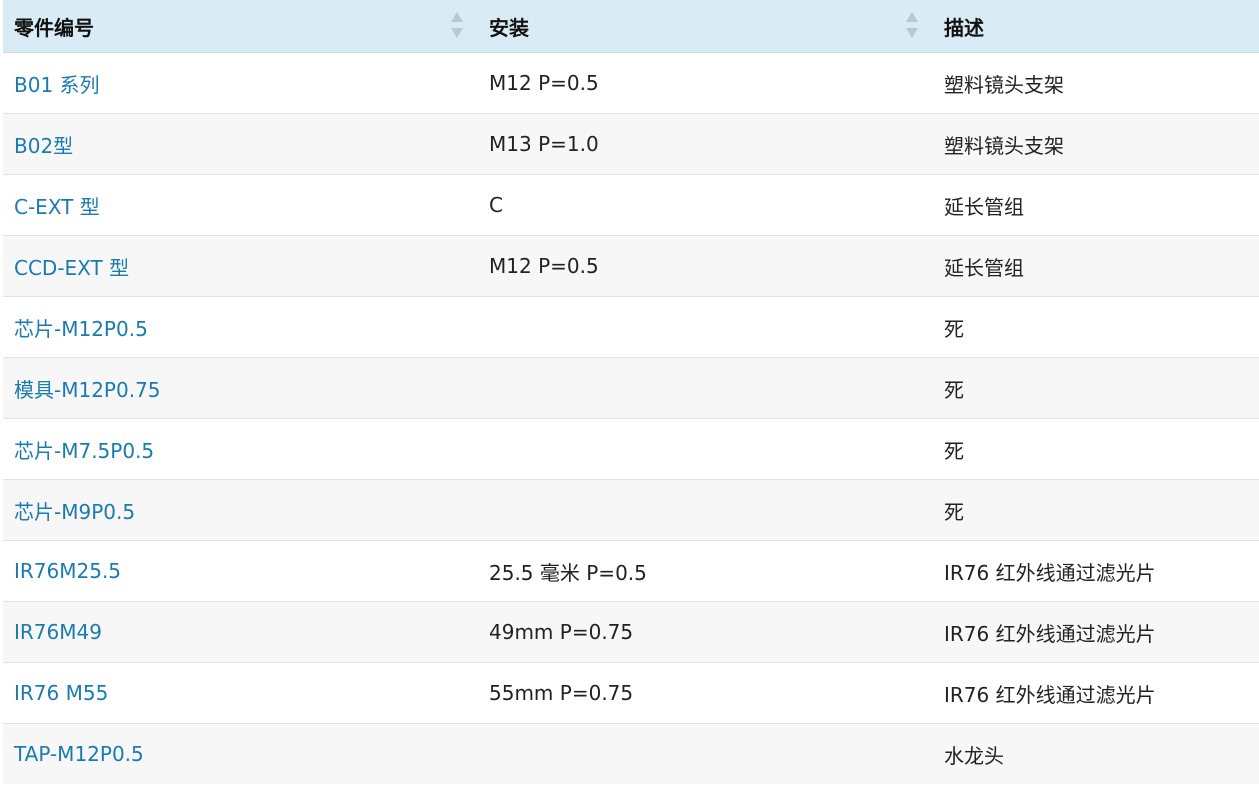 The width and height of the screenshot is (1259, 789). What do you see at coordinates (43, 146) in the screenshot?
I see `part-number-link: B02型` at bounding box center [43, 146].